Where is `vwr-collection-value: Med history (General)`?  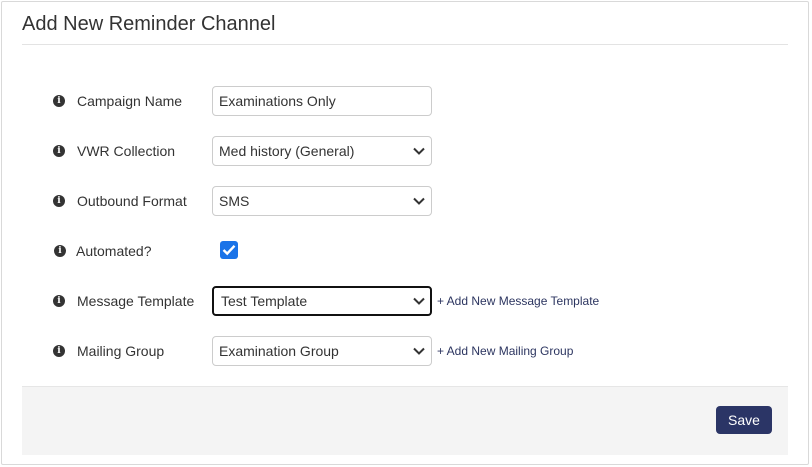
vwr-collection-value: Med history (General) is located at coordinates (287, 151).